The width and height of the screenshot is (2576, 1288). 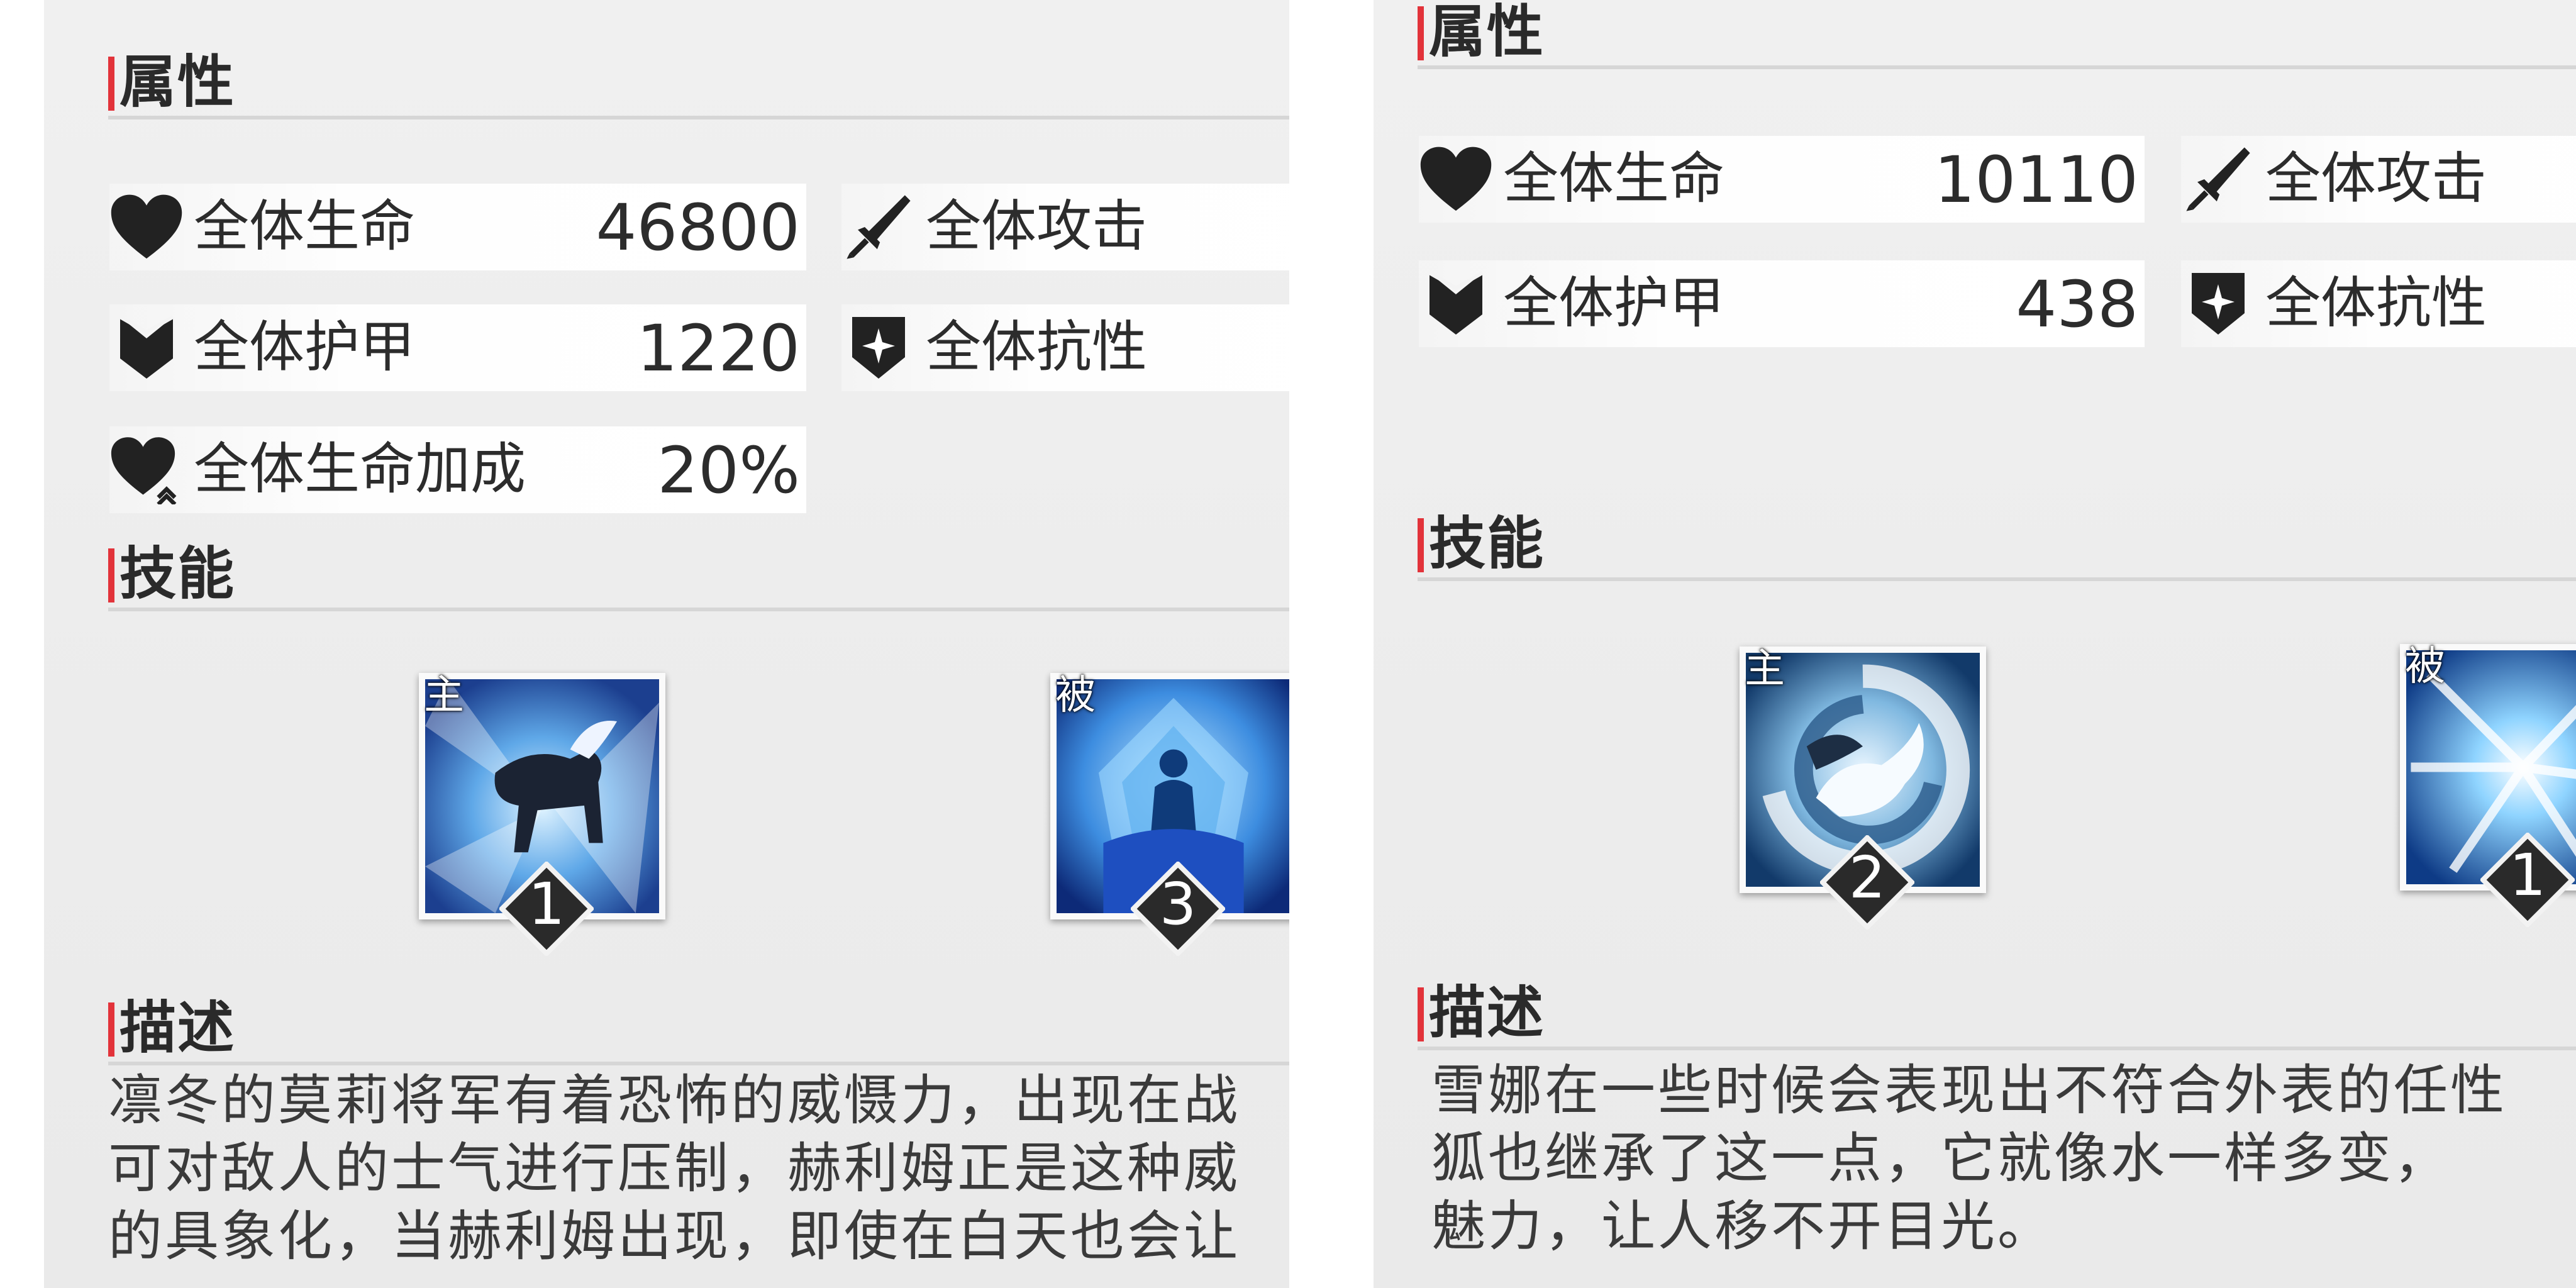 What do you see at coordinates (457, 227) in the screenshot?
I see `stat-total-hp: 全体生命 46800` at bounding box center [457, 227].